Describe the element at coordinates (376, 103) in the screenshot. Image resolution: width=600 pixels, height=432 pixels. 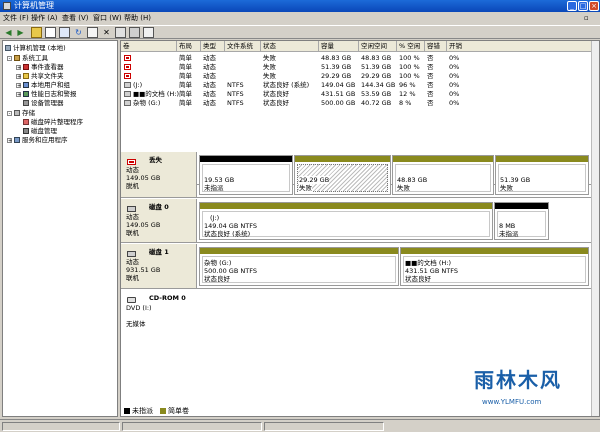
I see `volume-cell: 40.72 GB` at that location.